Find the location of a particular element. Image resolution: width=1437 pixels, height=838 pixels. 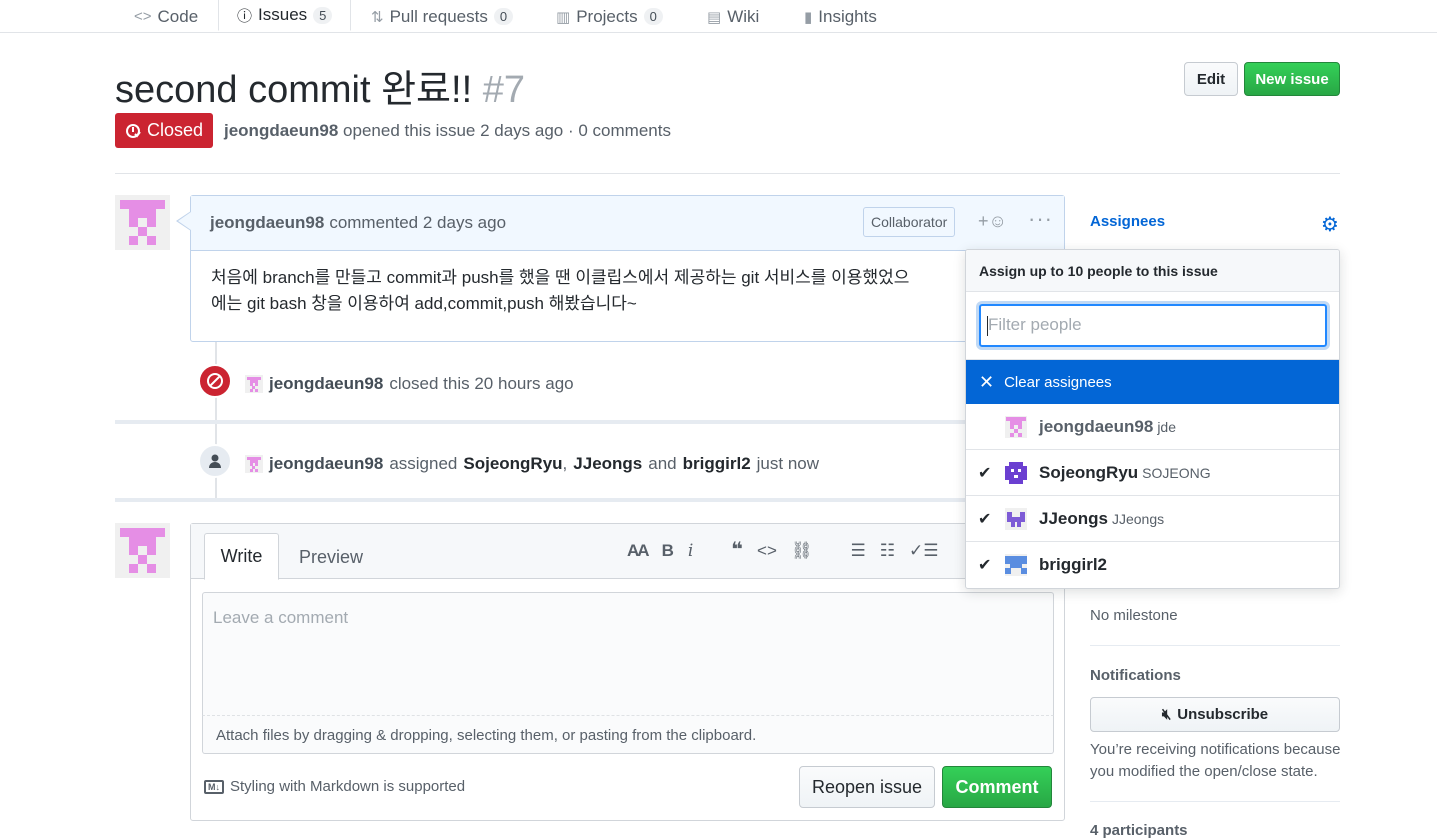

issue-author-link: jeongdaeun98 is located at coordinates (281, 130).